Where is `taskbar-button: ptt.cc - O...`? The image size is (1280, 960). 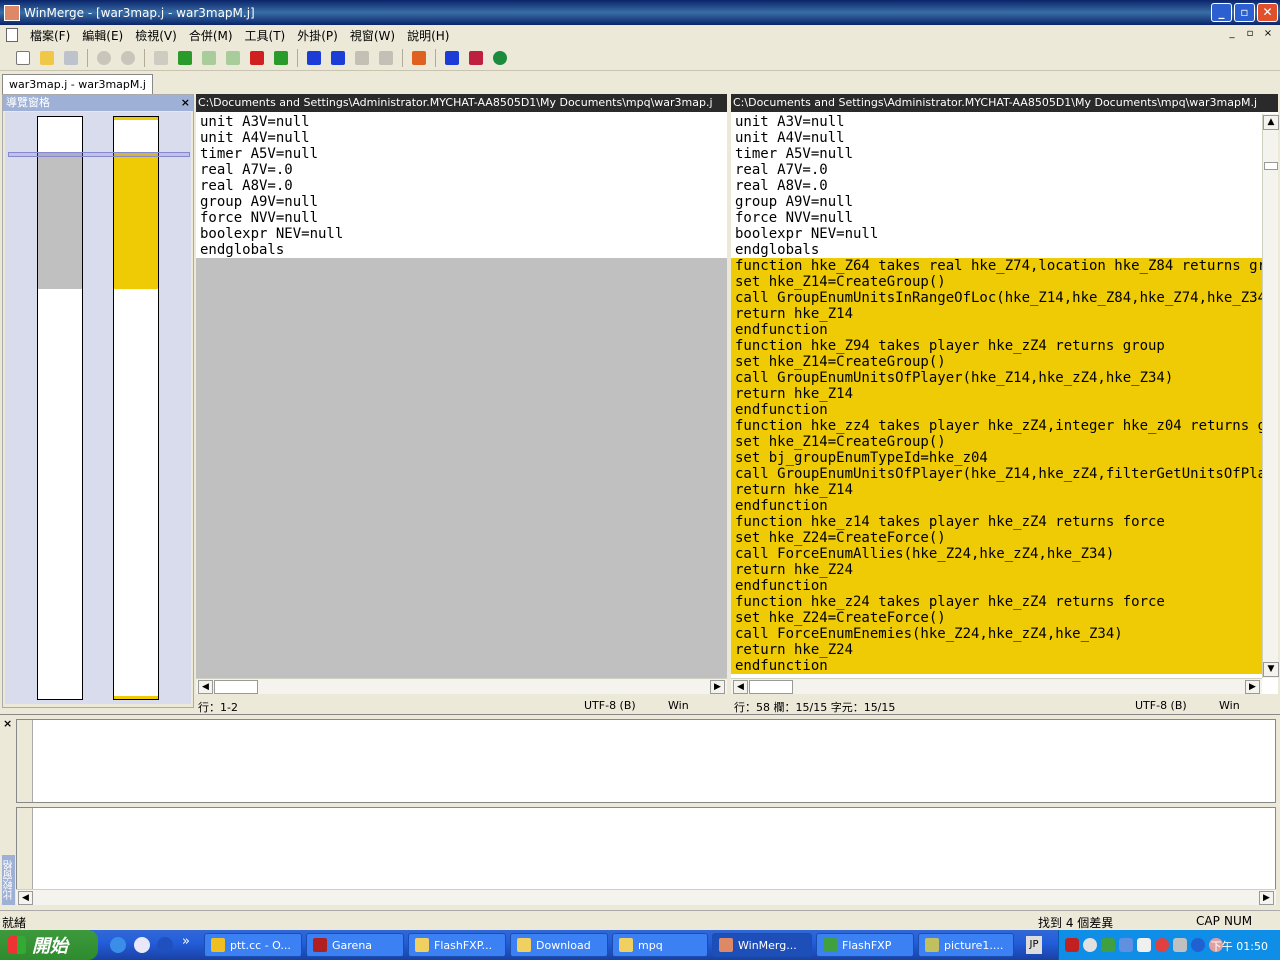
taskbar-button: ptt.cc - O... is located at coordinates (253, 945).